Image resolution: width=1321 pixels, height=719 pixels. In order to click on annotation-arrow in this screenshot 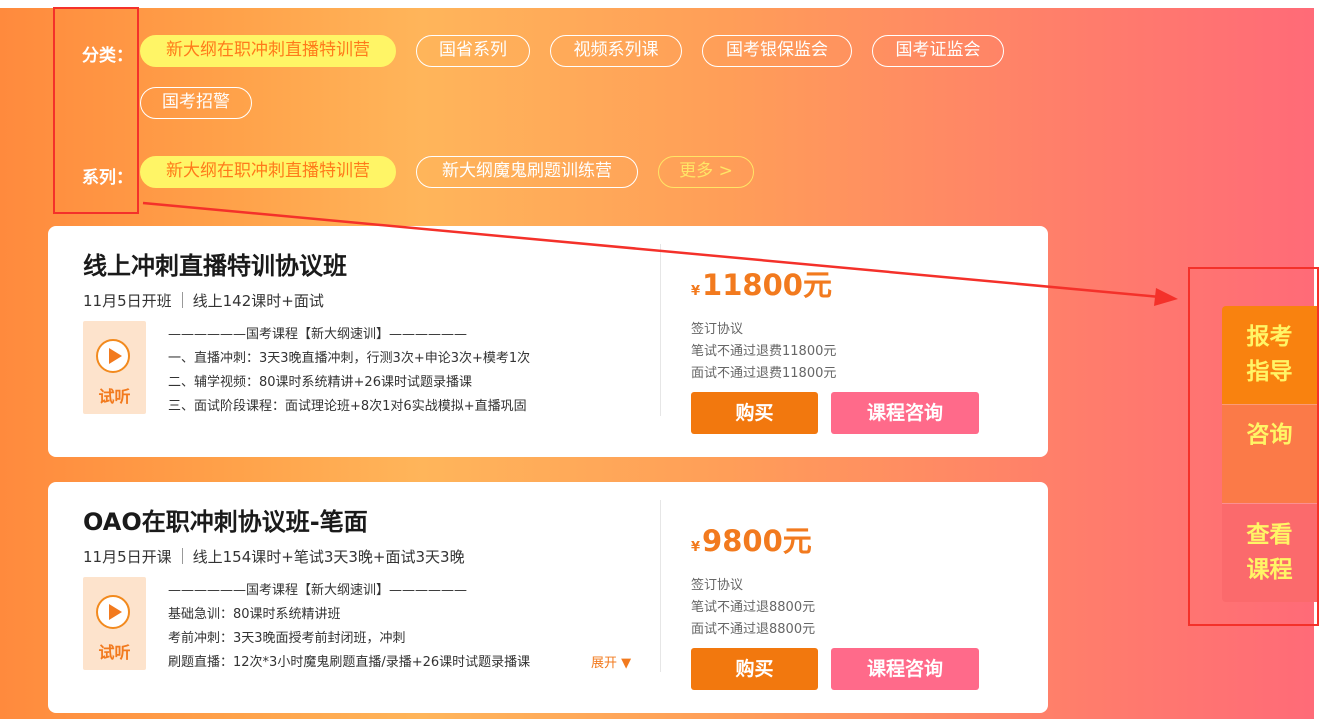, I will do `click(660, 253)`.